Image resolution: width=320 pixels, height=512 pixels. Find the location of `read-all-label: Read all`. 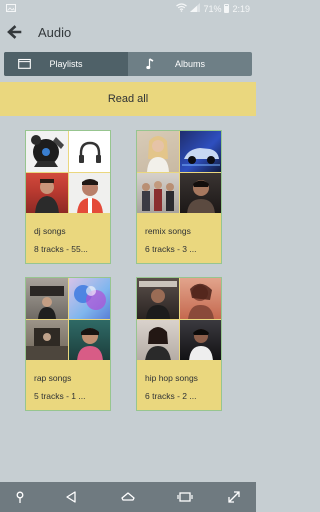

read-all-label: Read all is located at coordinates (128, 99).